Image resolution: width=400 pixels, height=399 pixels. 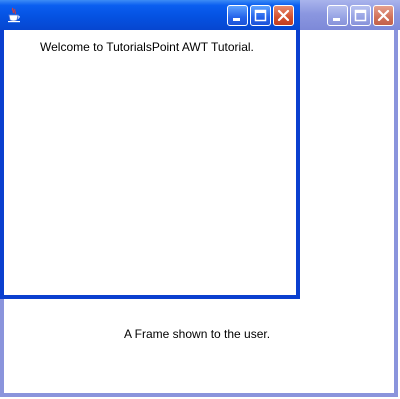 I want to click on dialog-titlebar, so click(x=150, y=15).